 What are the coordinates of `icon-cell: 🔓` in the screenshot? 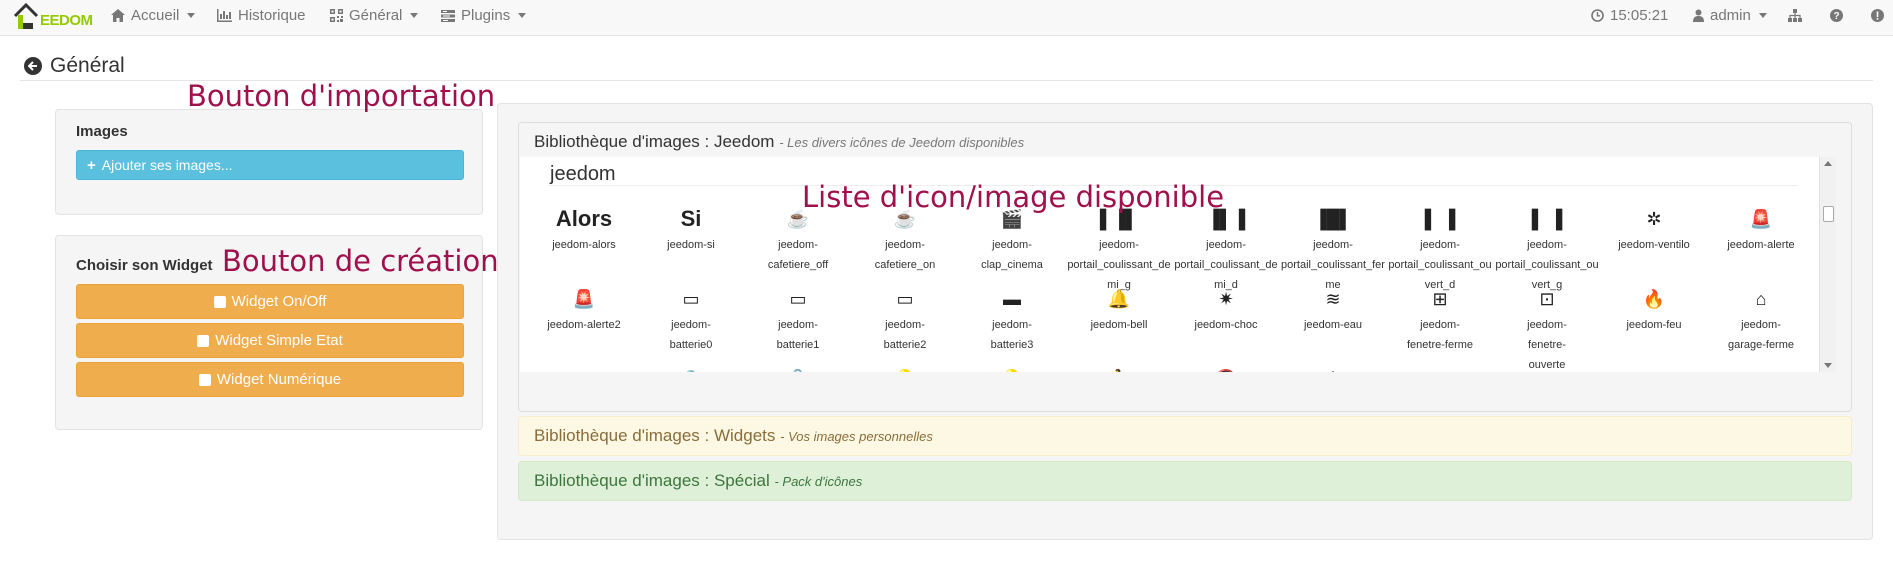 It's located at (798, 369).